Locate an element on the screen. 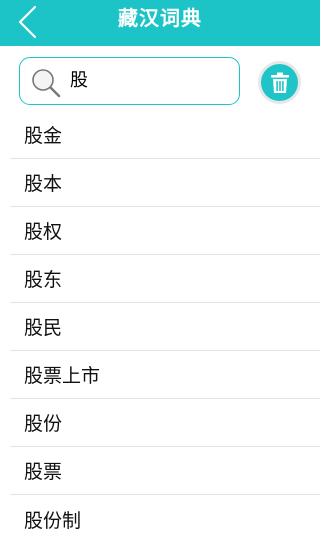 Image resolution: width=320 pixels, height=533 pixels. list-item: 股份 is located at coordinates (165, 423).